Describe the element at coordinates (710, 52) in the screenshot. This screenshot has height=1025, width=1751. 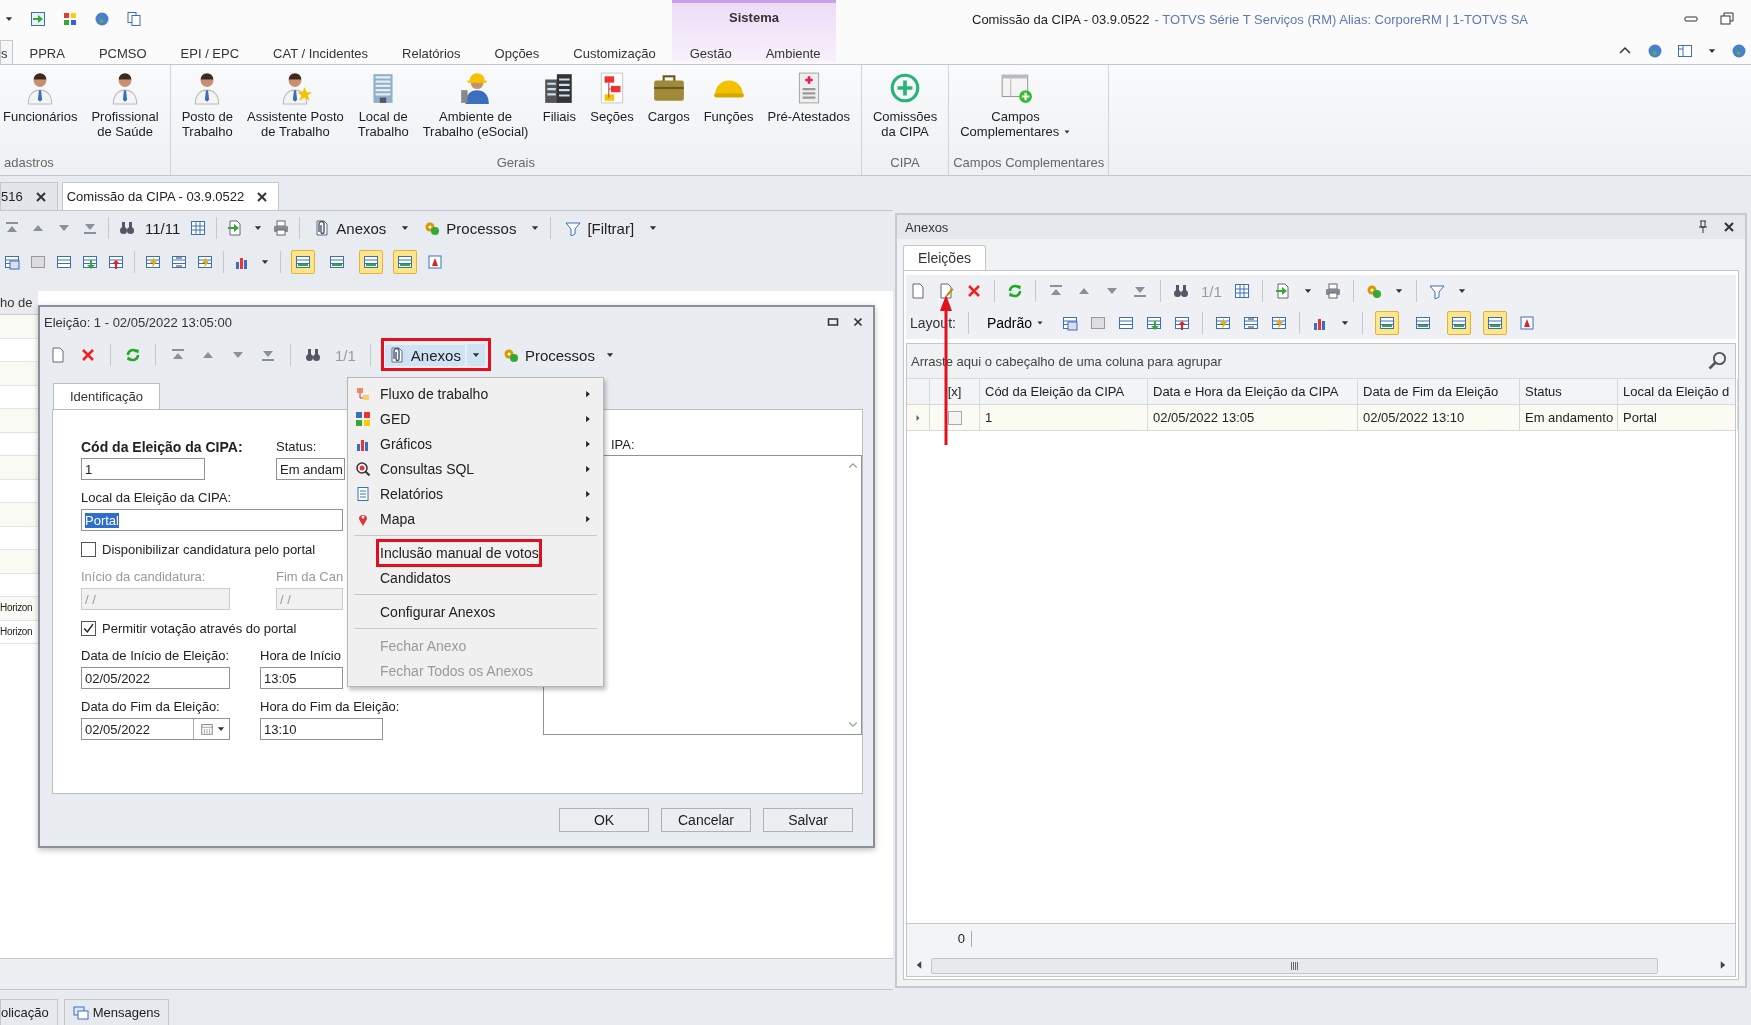
I see `ribbon-tab: Gestão` at that location.